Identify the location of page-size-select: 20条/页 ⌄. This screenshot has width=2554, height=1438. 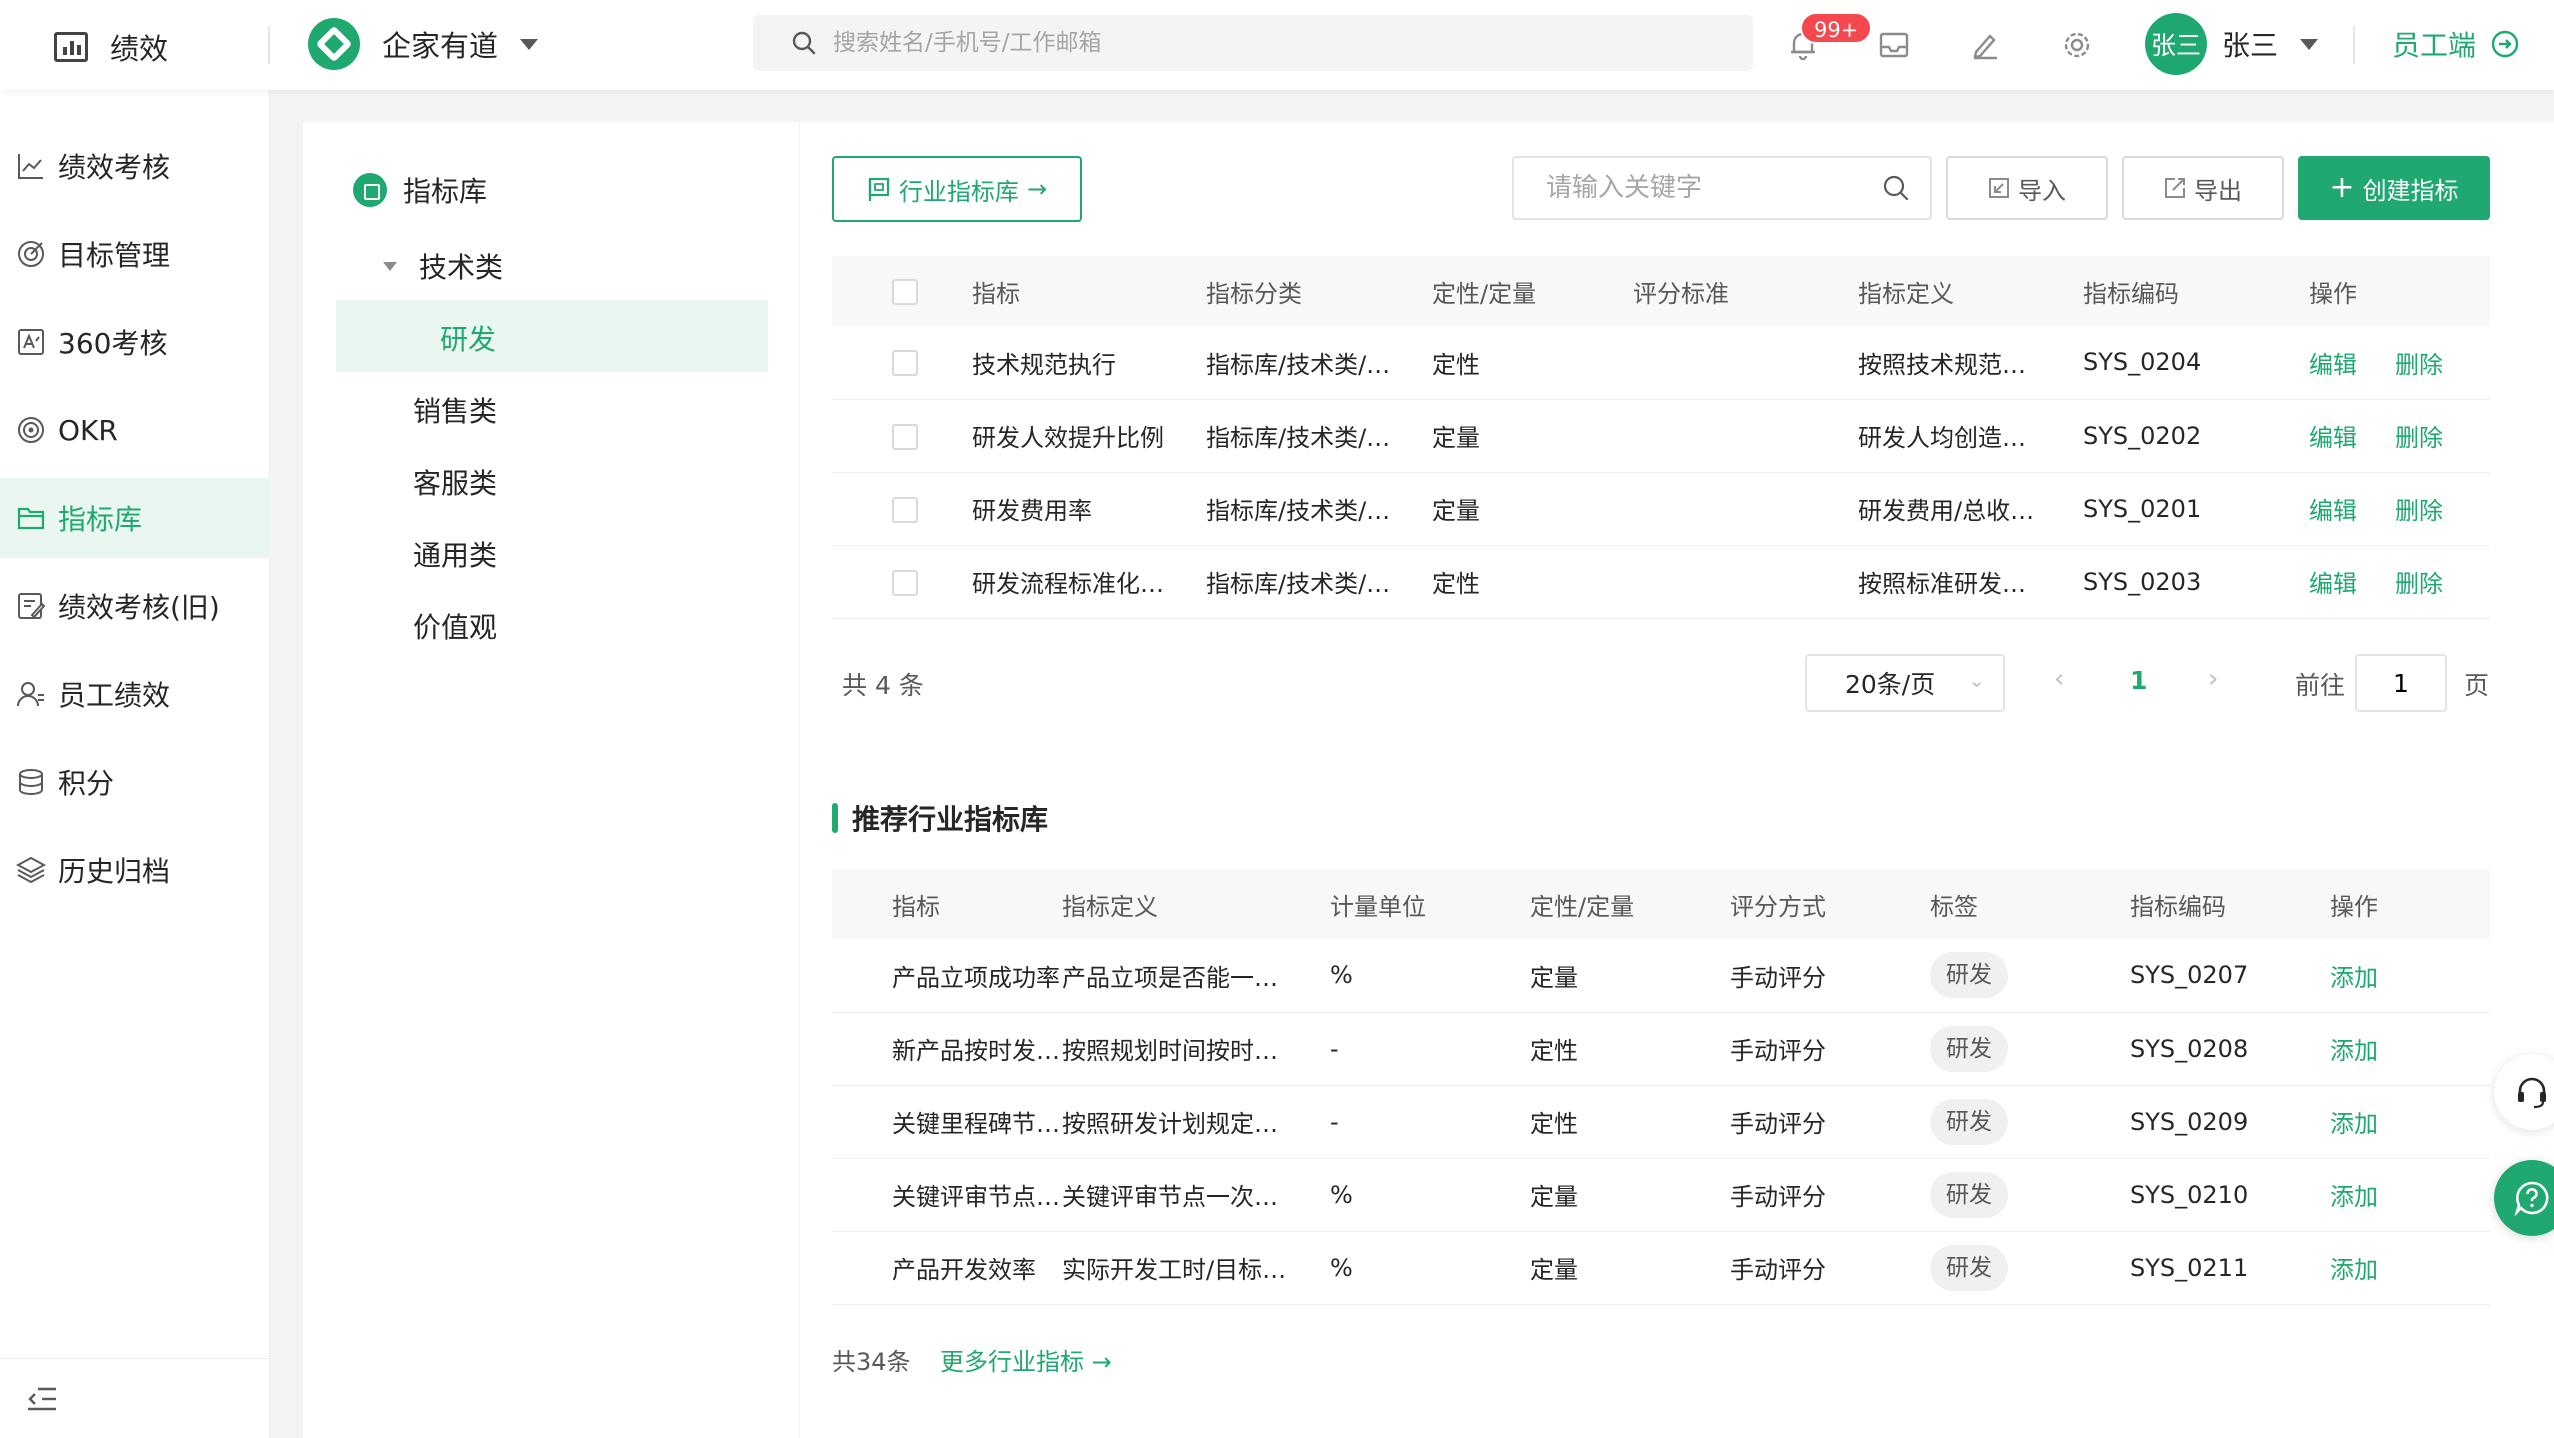
(1905, 683).